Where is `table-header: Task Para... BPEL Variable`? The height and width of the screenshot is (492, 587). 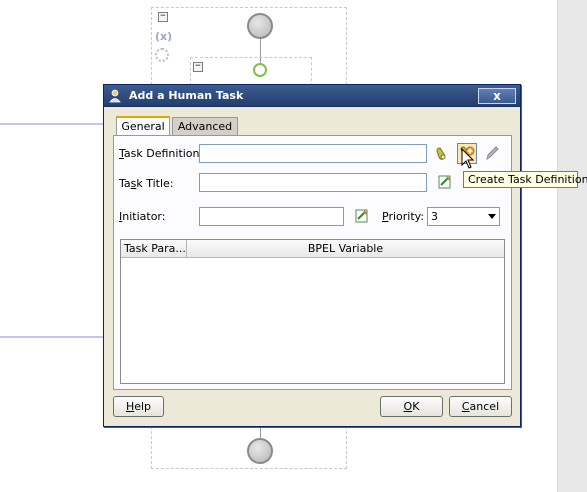 table-header: Task Para... BPEL Variable is located at coordinates (312, 249).